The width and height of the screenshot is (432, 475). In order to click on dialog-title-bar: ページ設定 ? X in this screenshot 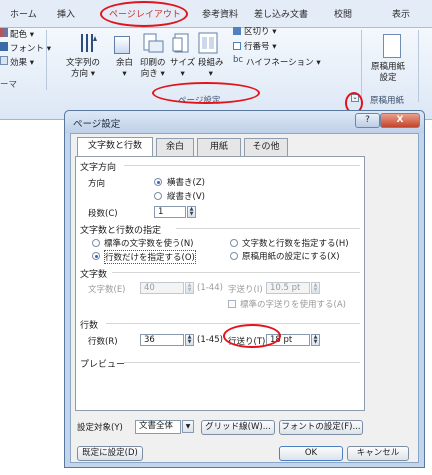, I will do `click(244, 122)`.